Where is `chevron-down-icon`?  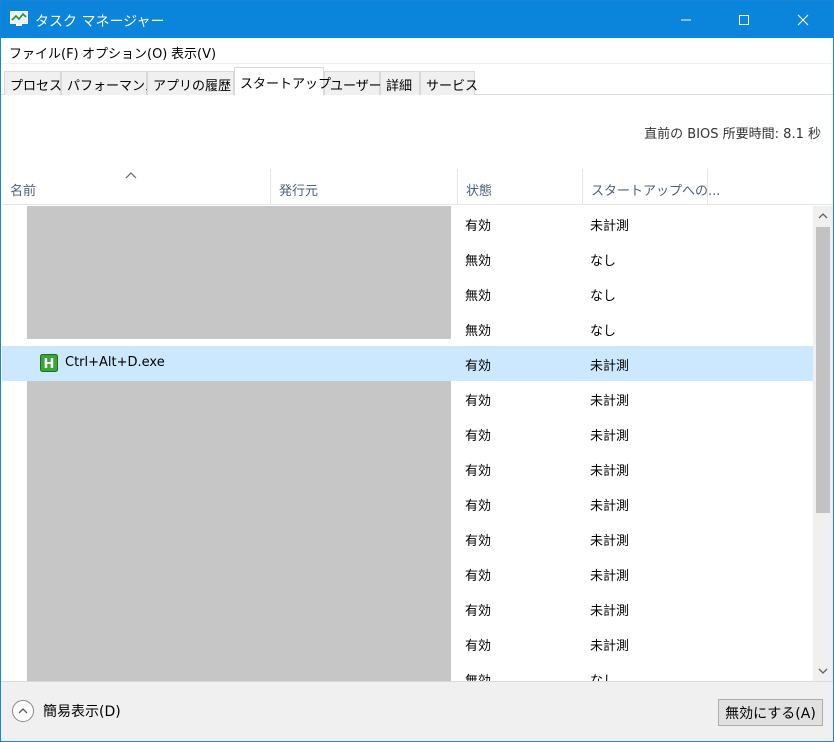 chevron-down-icon is located at coordinates (823, 671).